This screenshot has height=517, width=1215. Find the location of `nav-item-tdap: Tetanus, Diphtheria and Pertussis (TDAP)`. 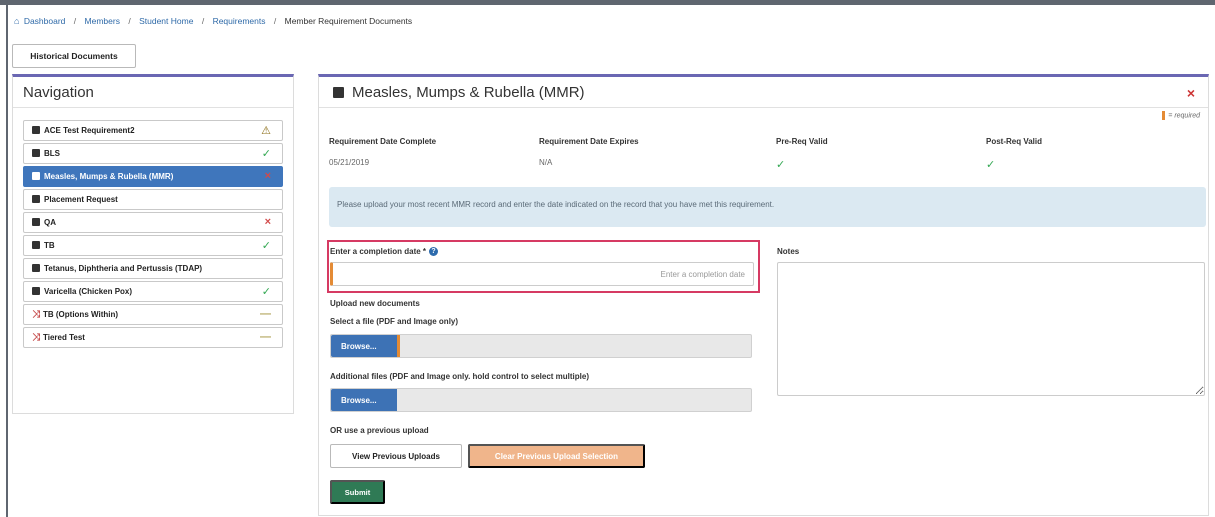

nav-item-tdap: Tetanus, Diphtheria and Pertussis (TDAP) is located at coordinates (153, 268).